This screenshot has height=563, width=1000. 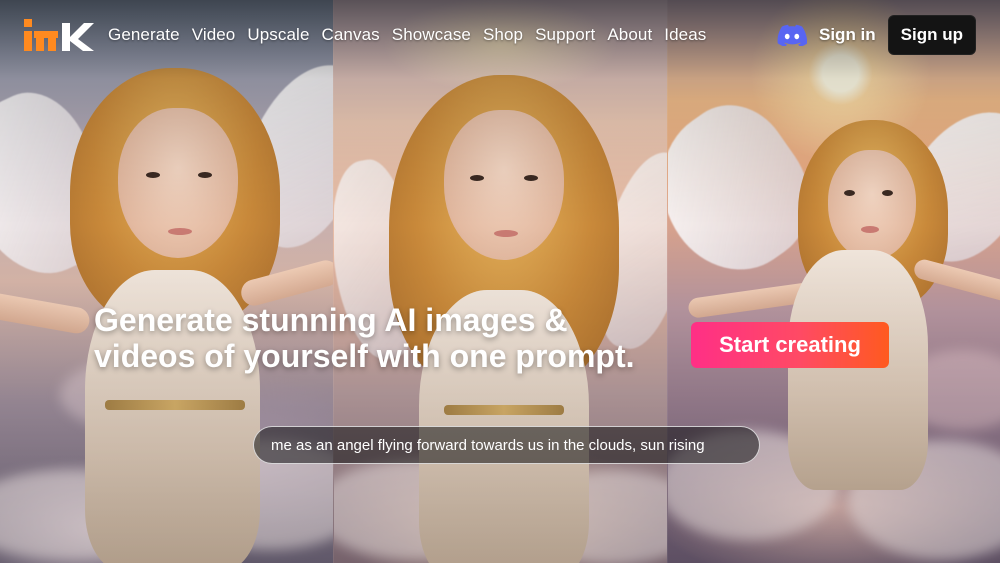 I want to click on sign-up-button: Sign up, so click(x=931, y=35).